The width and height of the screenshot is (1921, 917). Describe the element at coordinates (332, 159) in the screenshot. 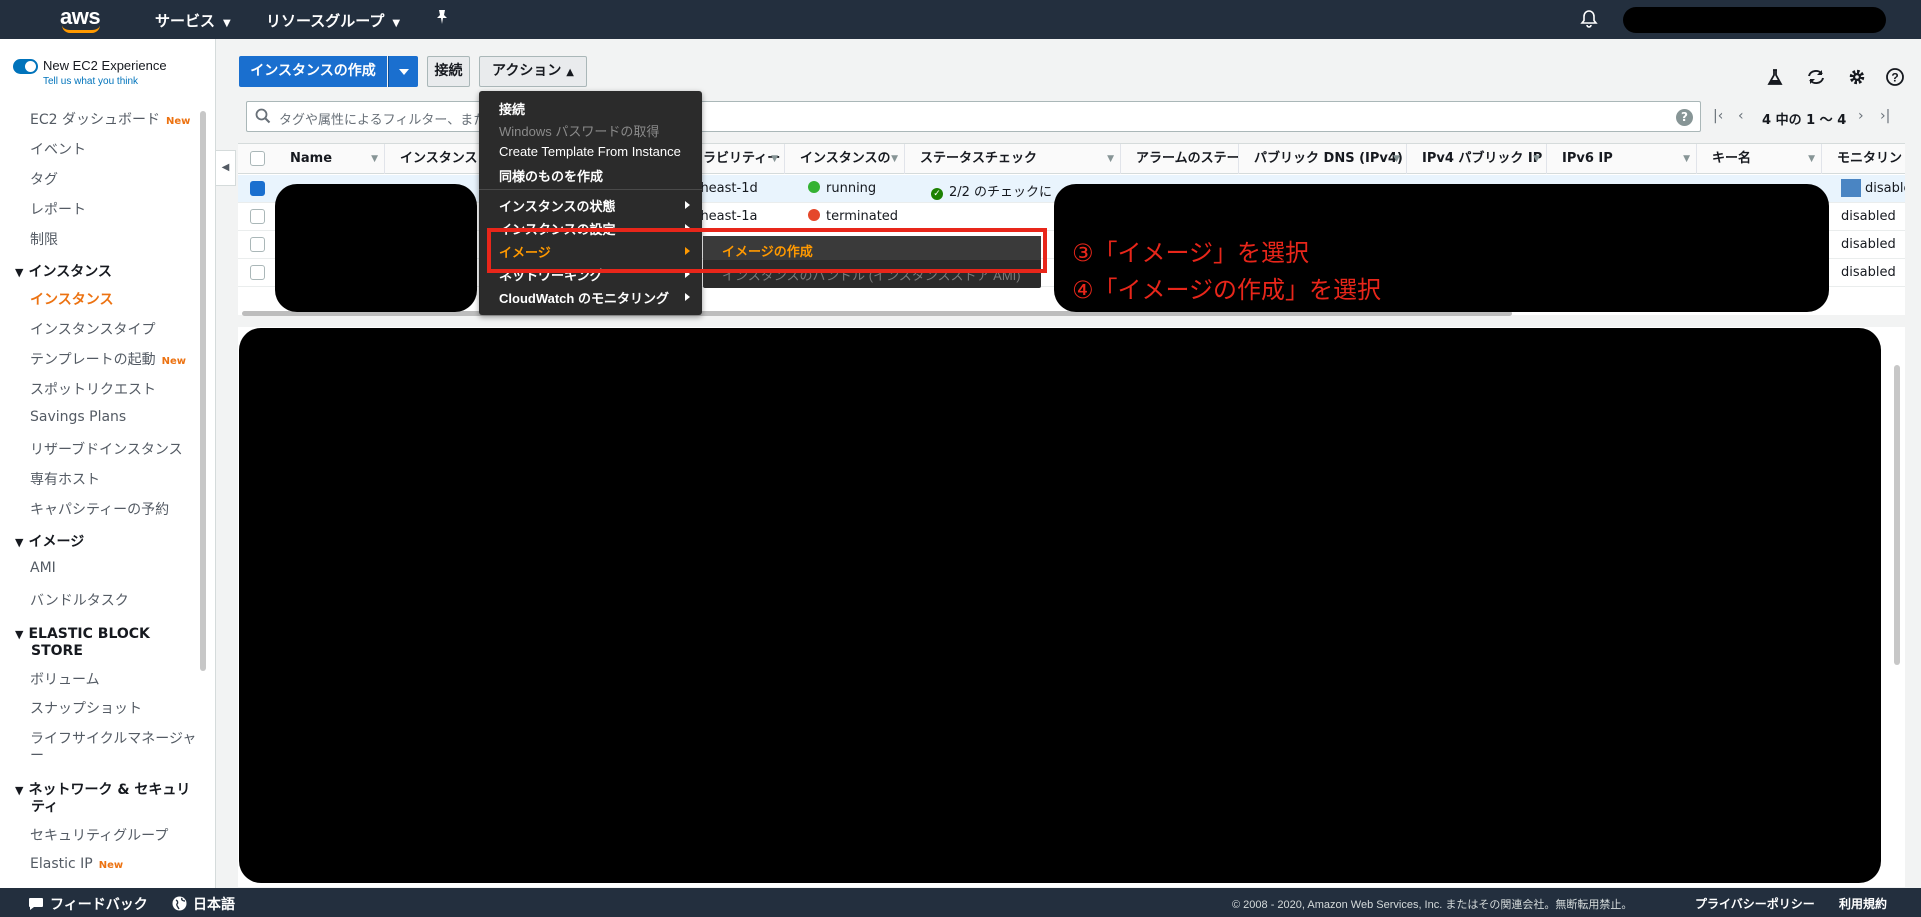

I see `column-name: Name ▼` at that location.